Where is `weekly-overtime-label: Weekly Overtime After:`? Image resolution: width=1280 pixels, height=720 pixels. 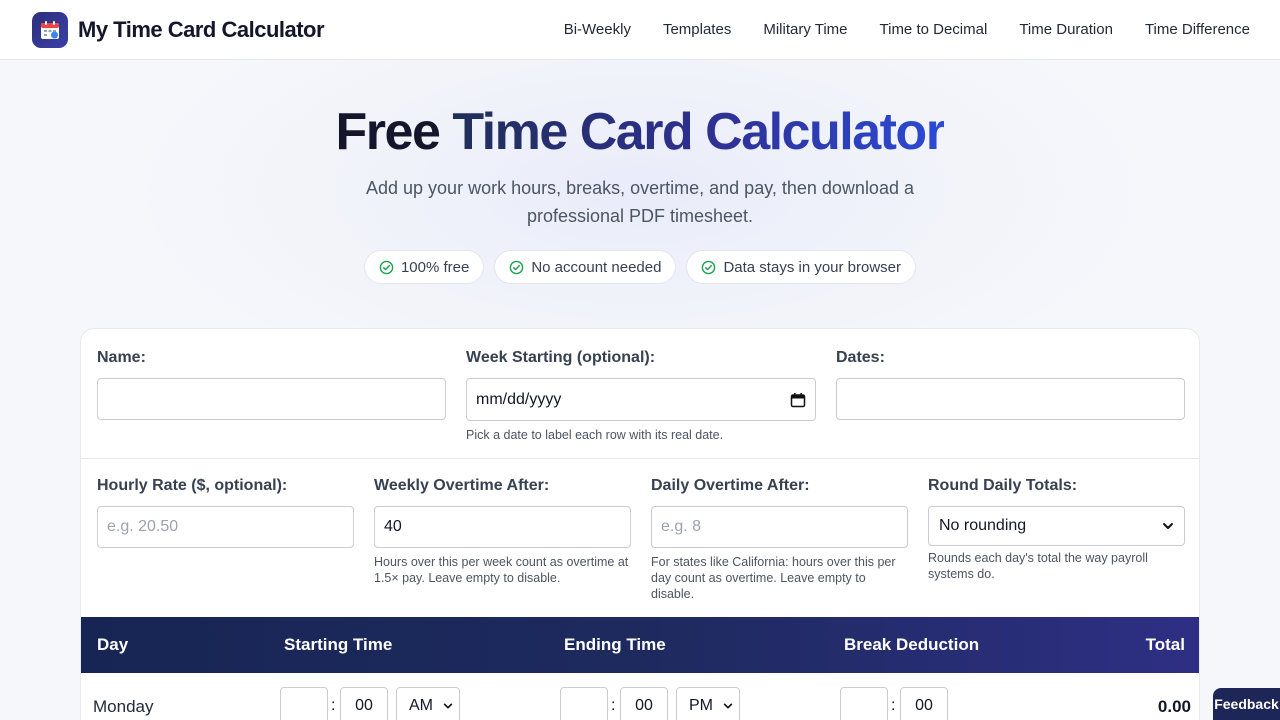 weekly-overtime-label: Weekly Overtime After: is located at coordinates (462, 485).